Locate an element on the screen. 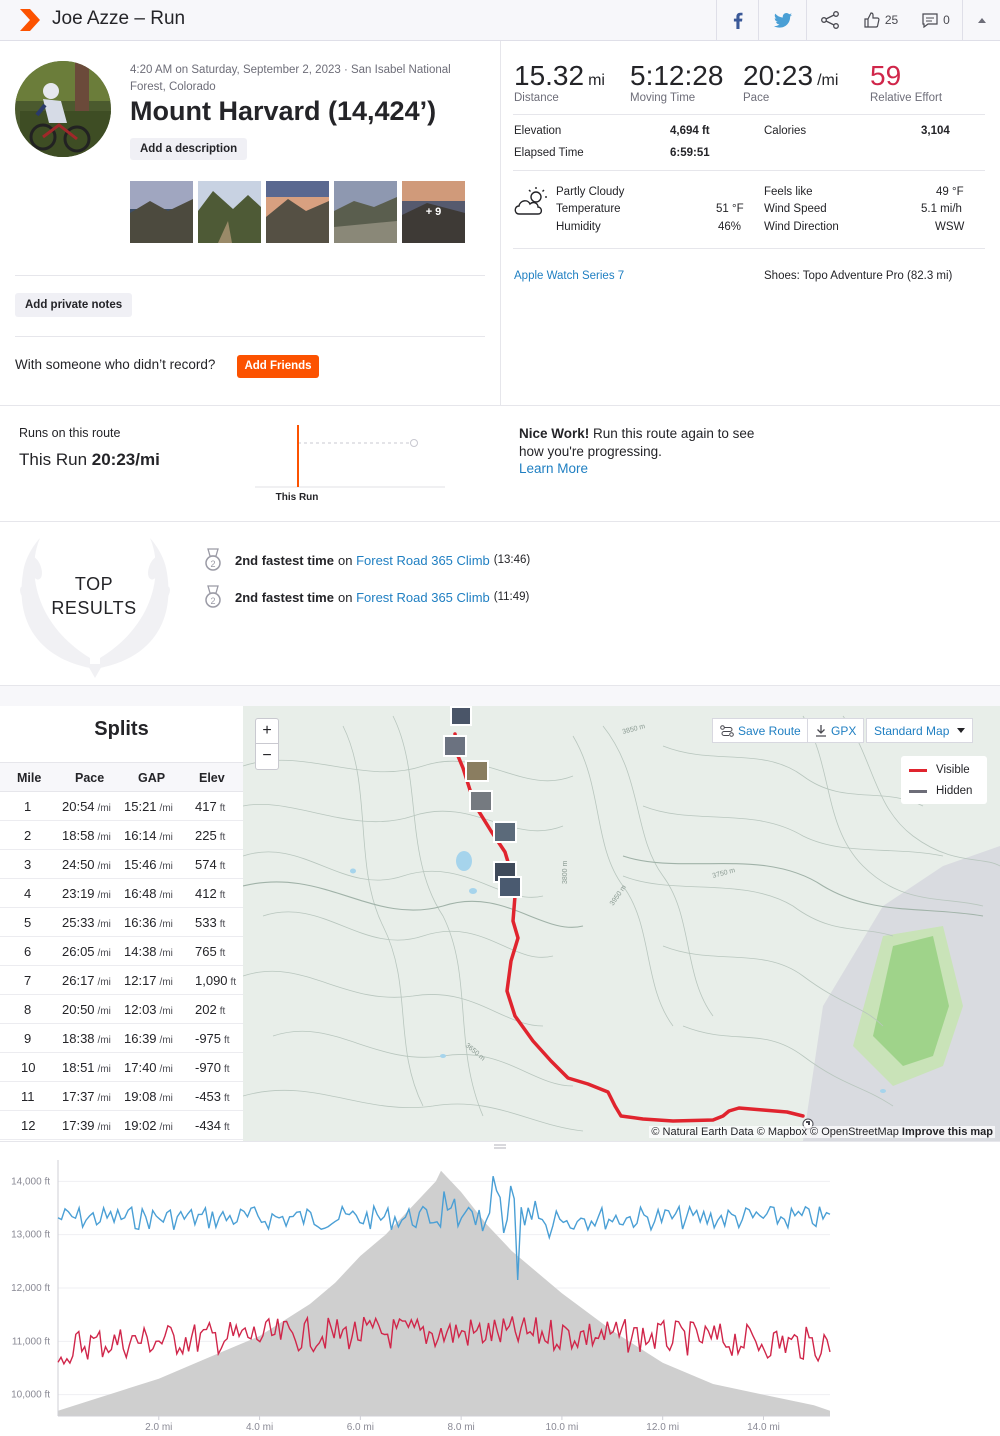  pace-number: 20:23 is located at coordinates (778, 75).